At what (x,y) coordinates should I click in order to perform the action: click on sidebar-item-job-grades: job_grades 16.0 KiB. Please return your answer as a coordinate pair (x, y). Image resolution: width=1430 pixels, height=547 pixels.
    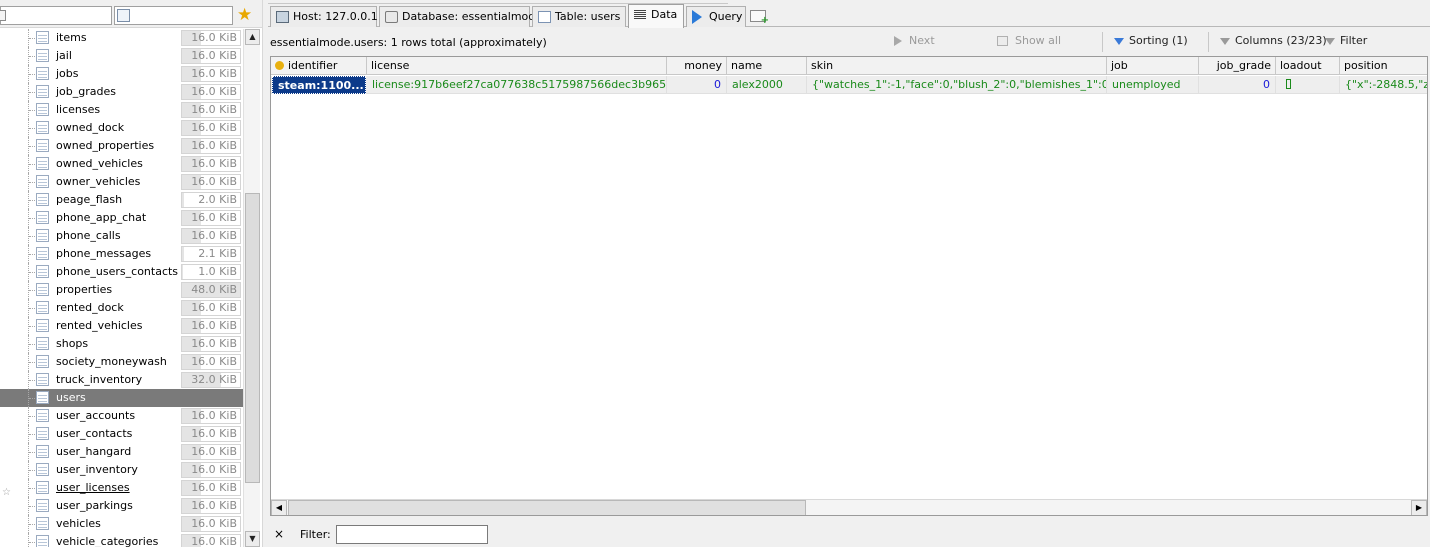
    Looking at the image, I should click on (121, 92).